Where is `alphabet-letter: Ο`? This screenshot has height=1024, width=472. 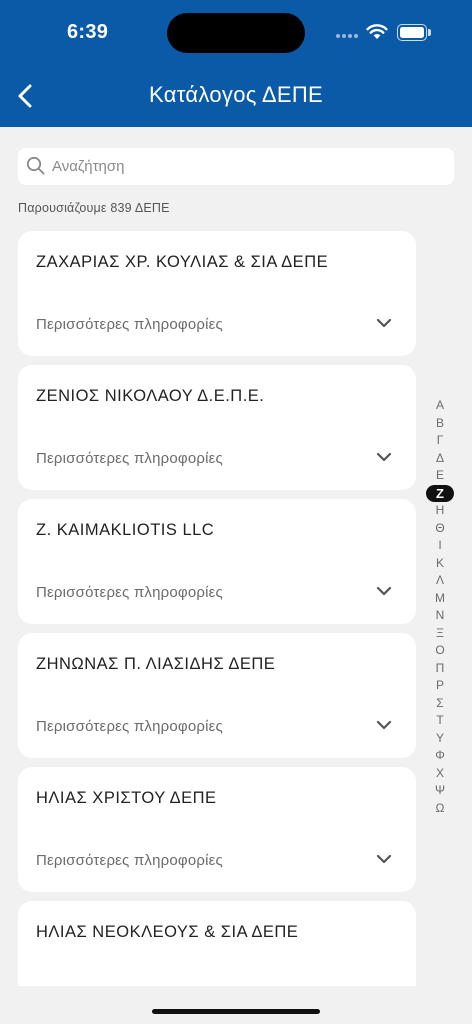 alphabet-letter: Ο is located at coordinates (440, 651).